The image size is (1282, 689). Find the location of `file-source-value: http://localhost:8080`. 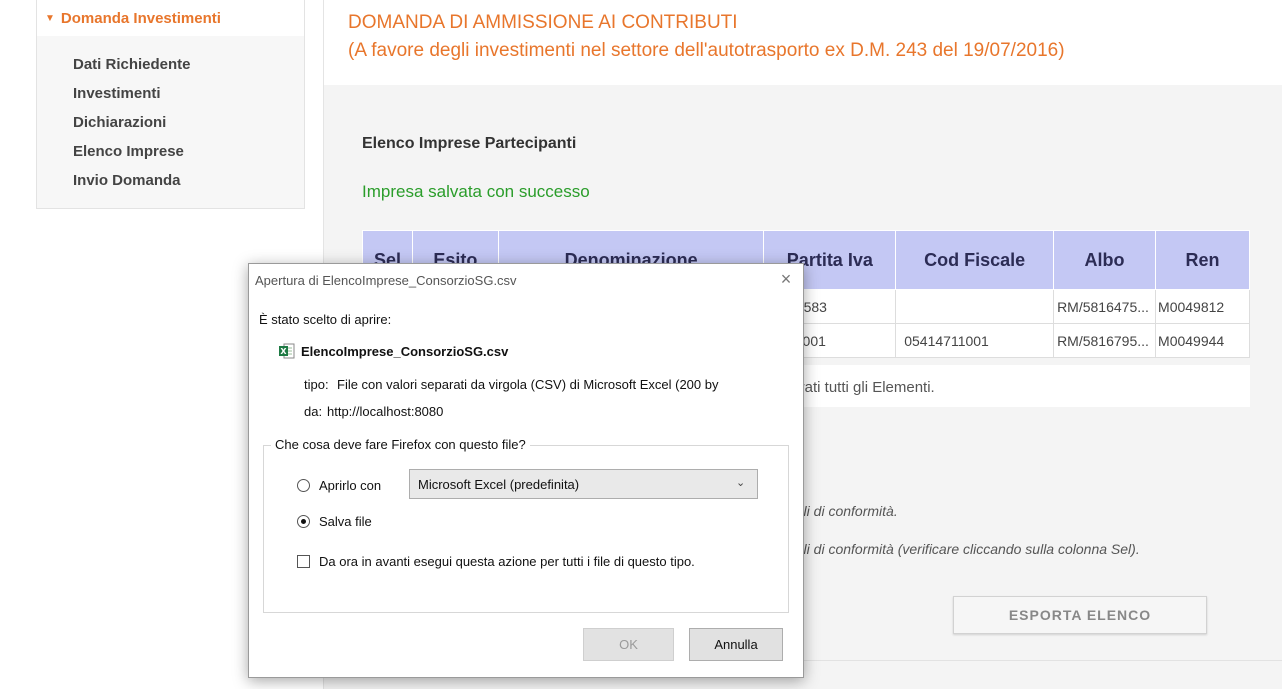

file-source-value: http://localhost:8080 is located at coordinates (385, 411).